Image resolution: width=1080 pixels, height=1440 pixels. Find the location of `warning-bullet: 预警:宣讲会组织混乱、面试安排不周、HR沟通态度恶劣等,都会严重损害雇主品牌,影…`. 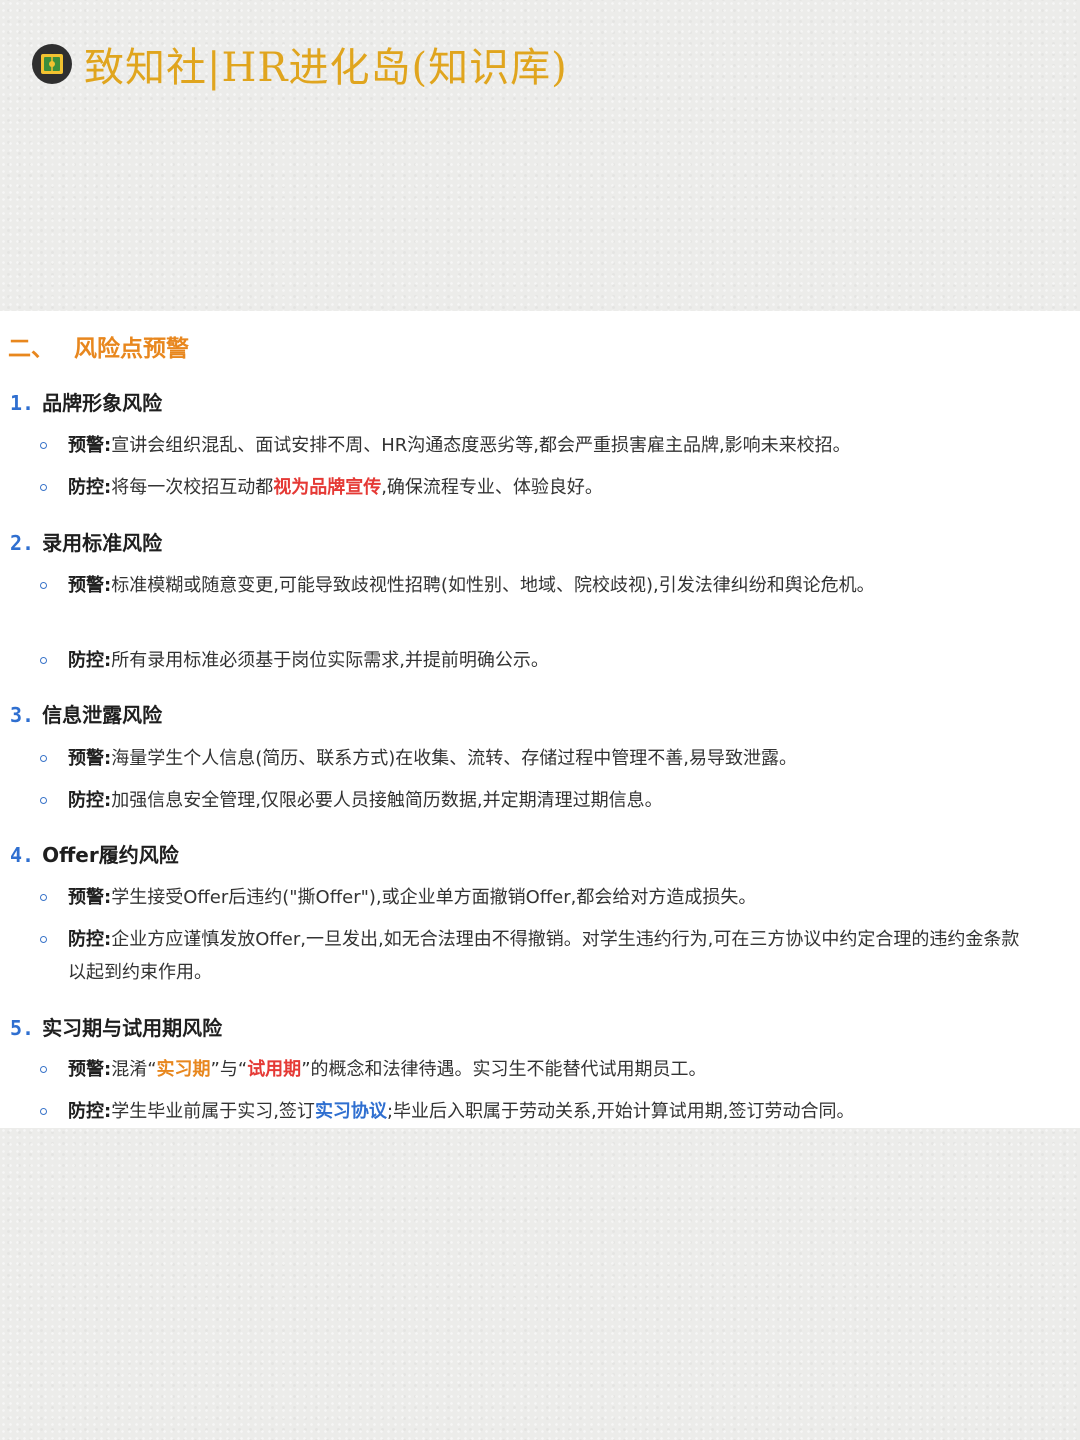

warning-bullet: 预警:宣讲会组织混乱、面试安排不周、HR沟通态度恶劣等,都会严重损害雇主品牌,影… is located at coordinates (540, 445).